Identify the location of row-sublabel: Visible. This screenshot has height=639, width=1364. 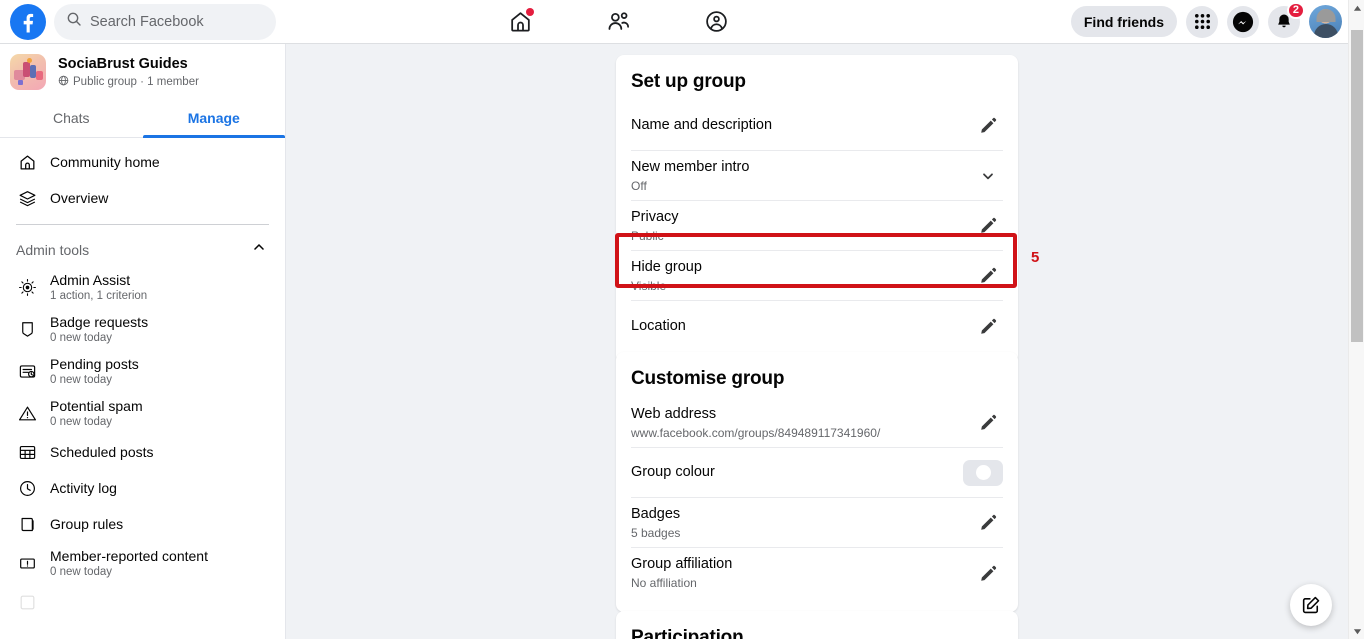
(649, 285).